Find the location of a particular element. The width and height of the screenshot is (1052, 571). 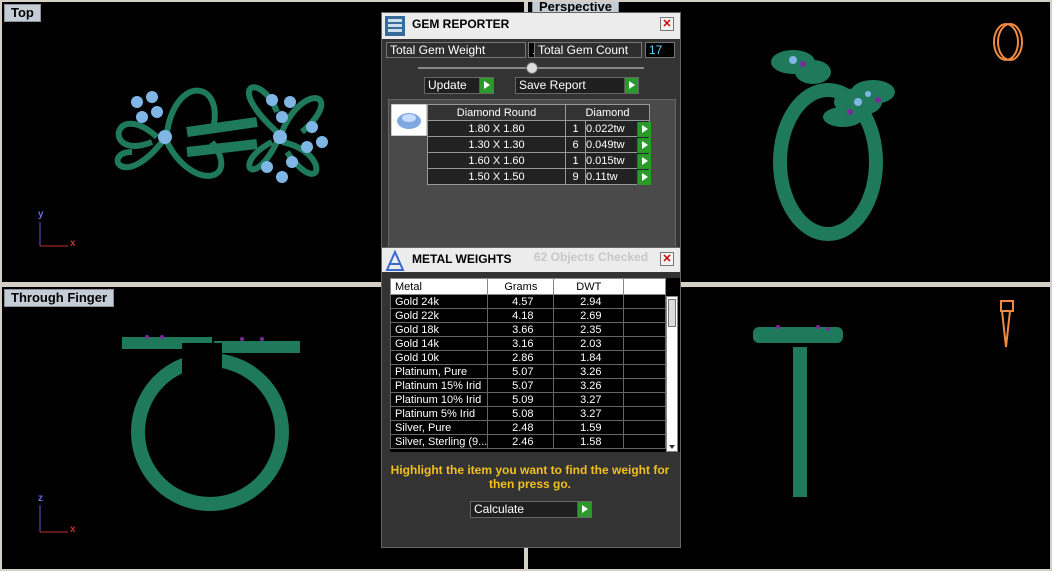

metal-row: Platinum 10% Irid 5.09 3.27 is located at coordinates (528, 399).